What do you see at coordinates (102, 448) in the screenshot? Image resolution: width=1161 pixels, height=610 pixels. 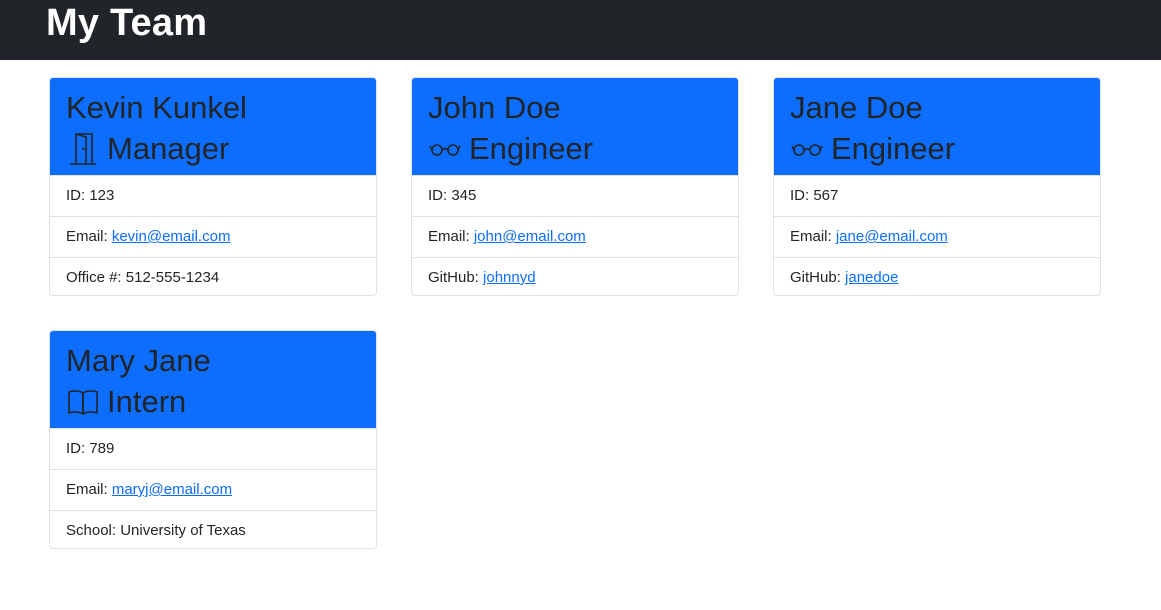 I see `id-value: 789` at bounding box center [102, 448].